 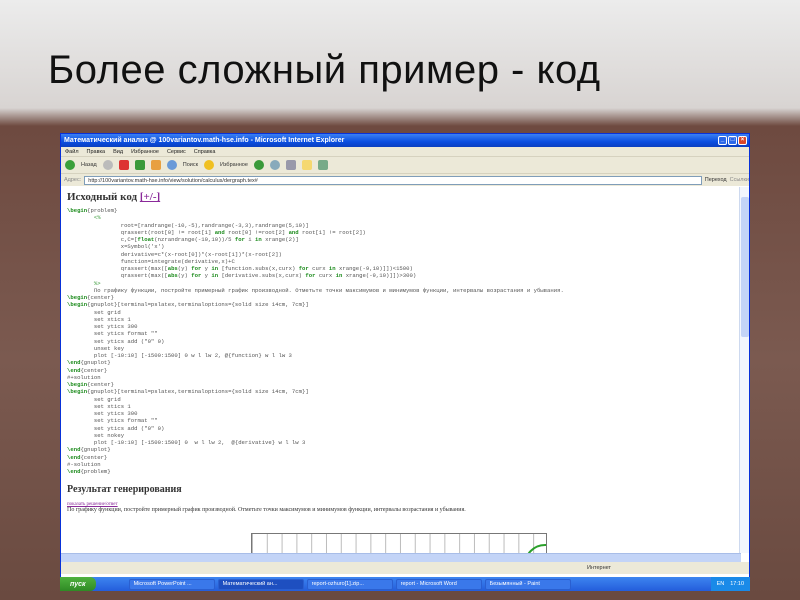 What do you see at coordinates (102, 210) in the screenshot?
I see `code-text: {problem}` at bounding box center [102, 210].